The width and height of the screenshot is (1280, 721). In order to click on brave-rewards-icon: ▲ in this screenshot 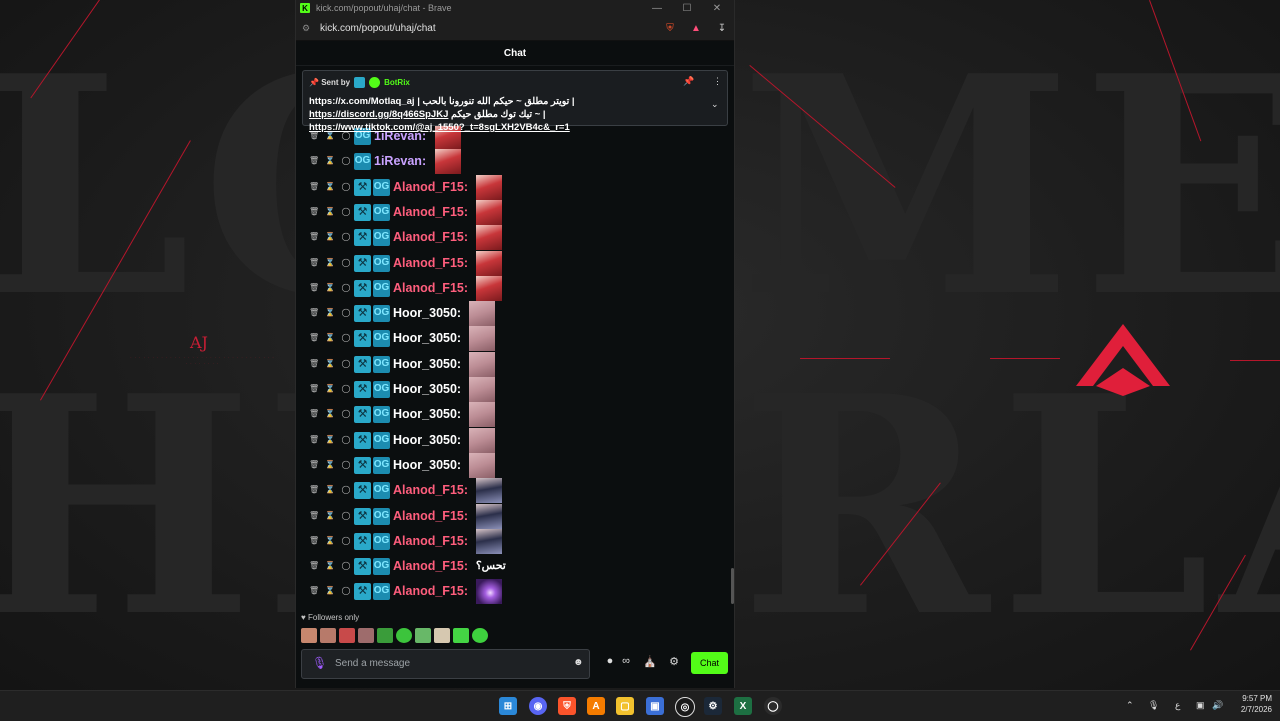, I will do `click(696, 28)`.